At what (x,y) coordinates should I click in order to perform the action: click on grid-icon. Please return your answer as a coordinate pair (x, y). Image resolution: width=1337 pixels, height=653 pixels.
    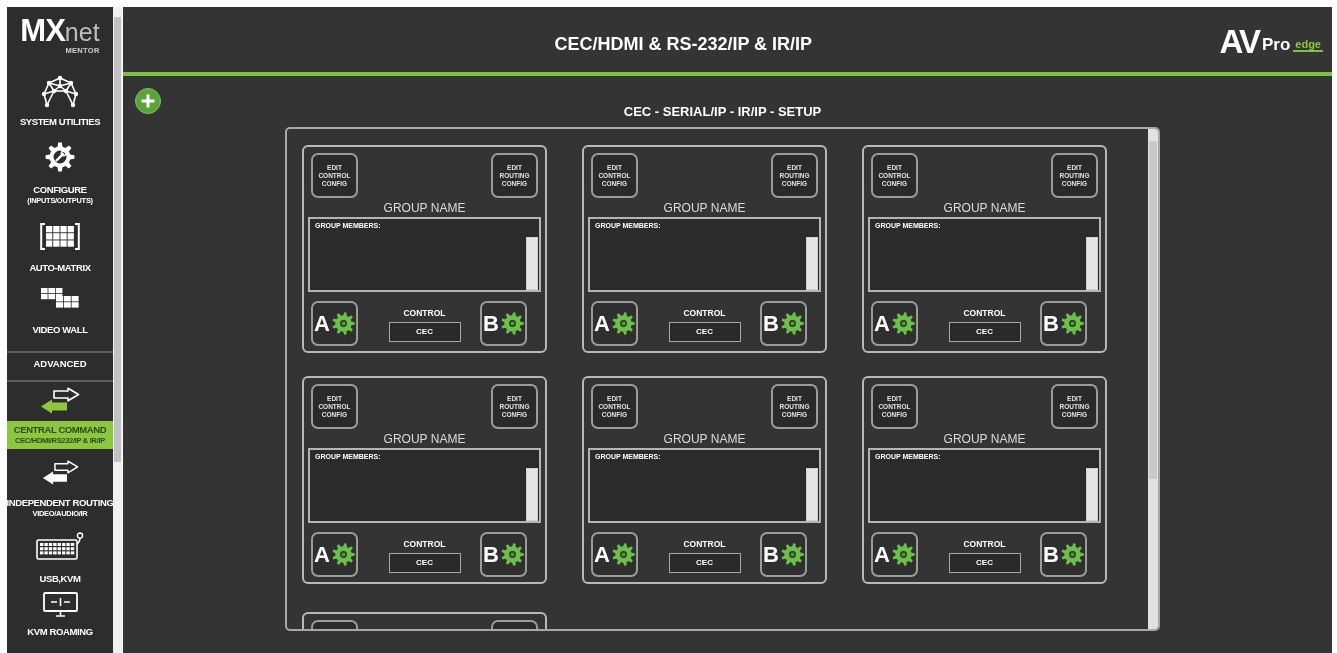
    Looking at the image, I should click on (60, 236).